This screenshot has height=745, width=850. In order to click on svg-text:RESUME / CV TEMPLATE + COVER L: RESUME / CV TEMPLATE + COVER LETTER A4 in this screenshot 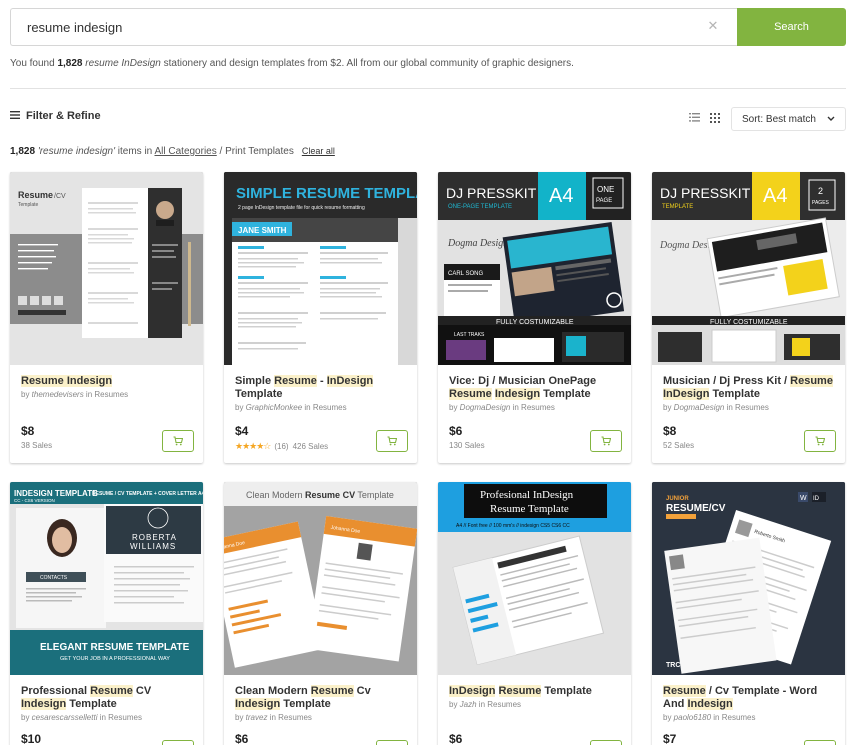, I will do `click(147, 494)`.